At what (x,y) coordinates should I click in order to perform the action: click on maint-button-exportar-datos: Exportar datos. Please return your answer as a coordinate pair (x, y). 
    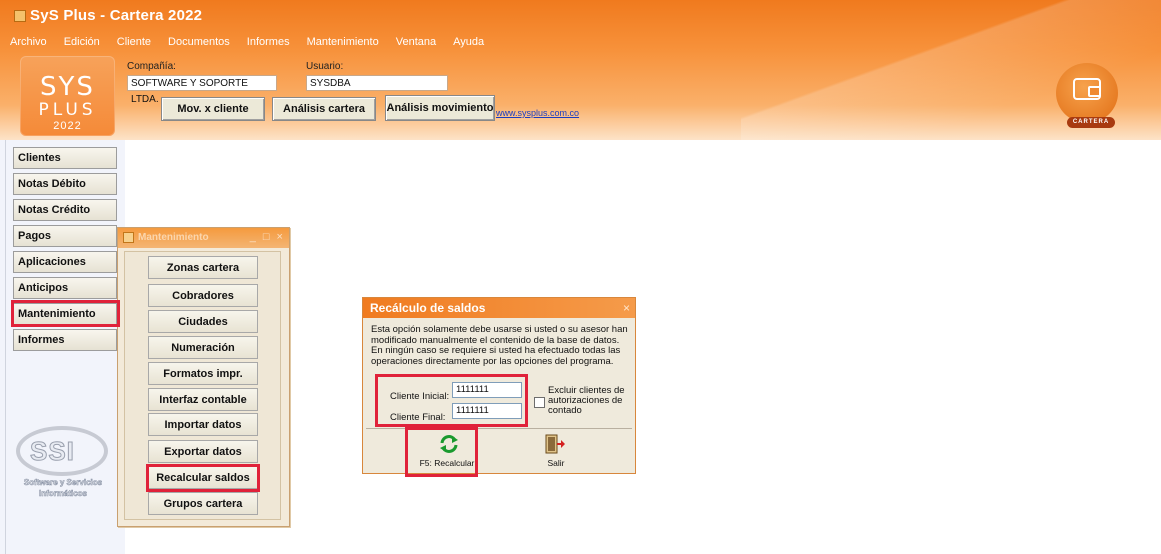
    Looking at the image, I should click on (203, 451).